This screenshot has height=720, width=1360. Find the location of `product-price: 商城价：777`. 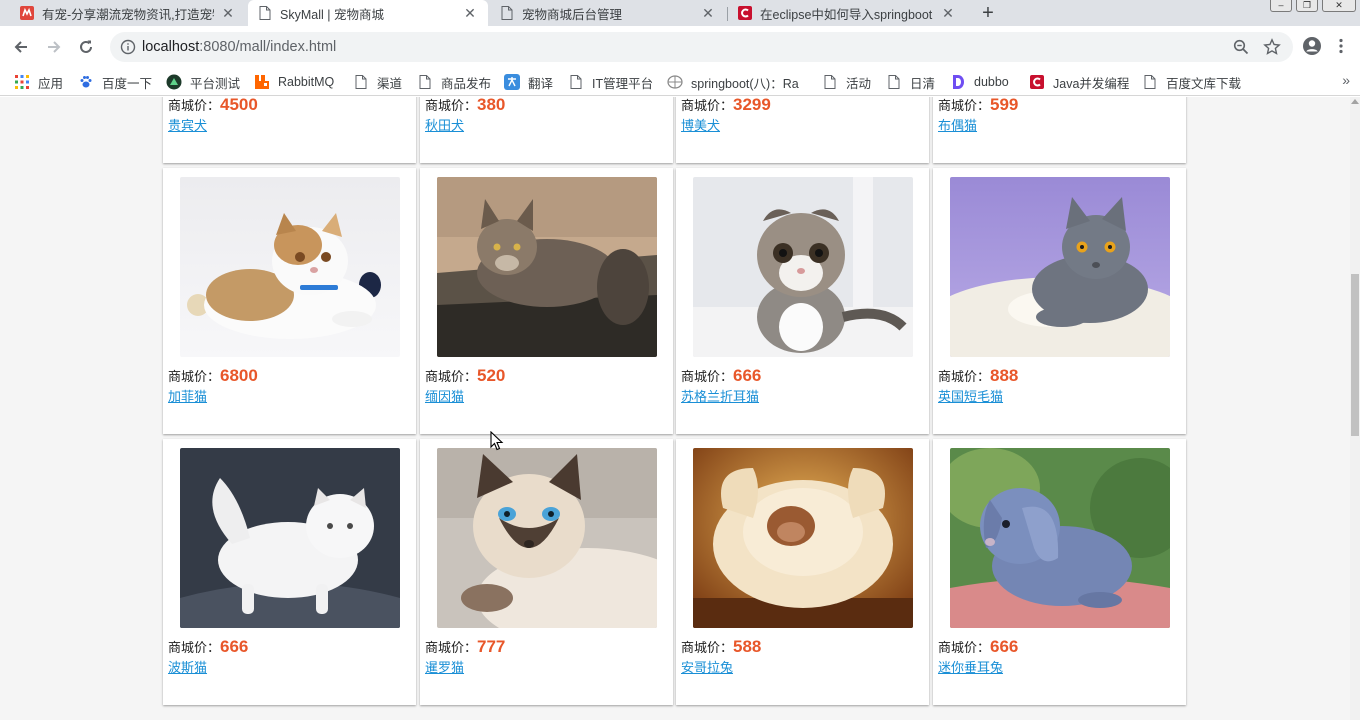

product-price: 商城价：777 is located at coordinates (465, 647).